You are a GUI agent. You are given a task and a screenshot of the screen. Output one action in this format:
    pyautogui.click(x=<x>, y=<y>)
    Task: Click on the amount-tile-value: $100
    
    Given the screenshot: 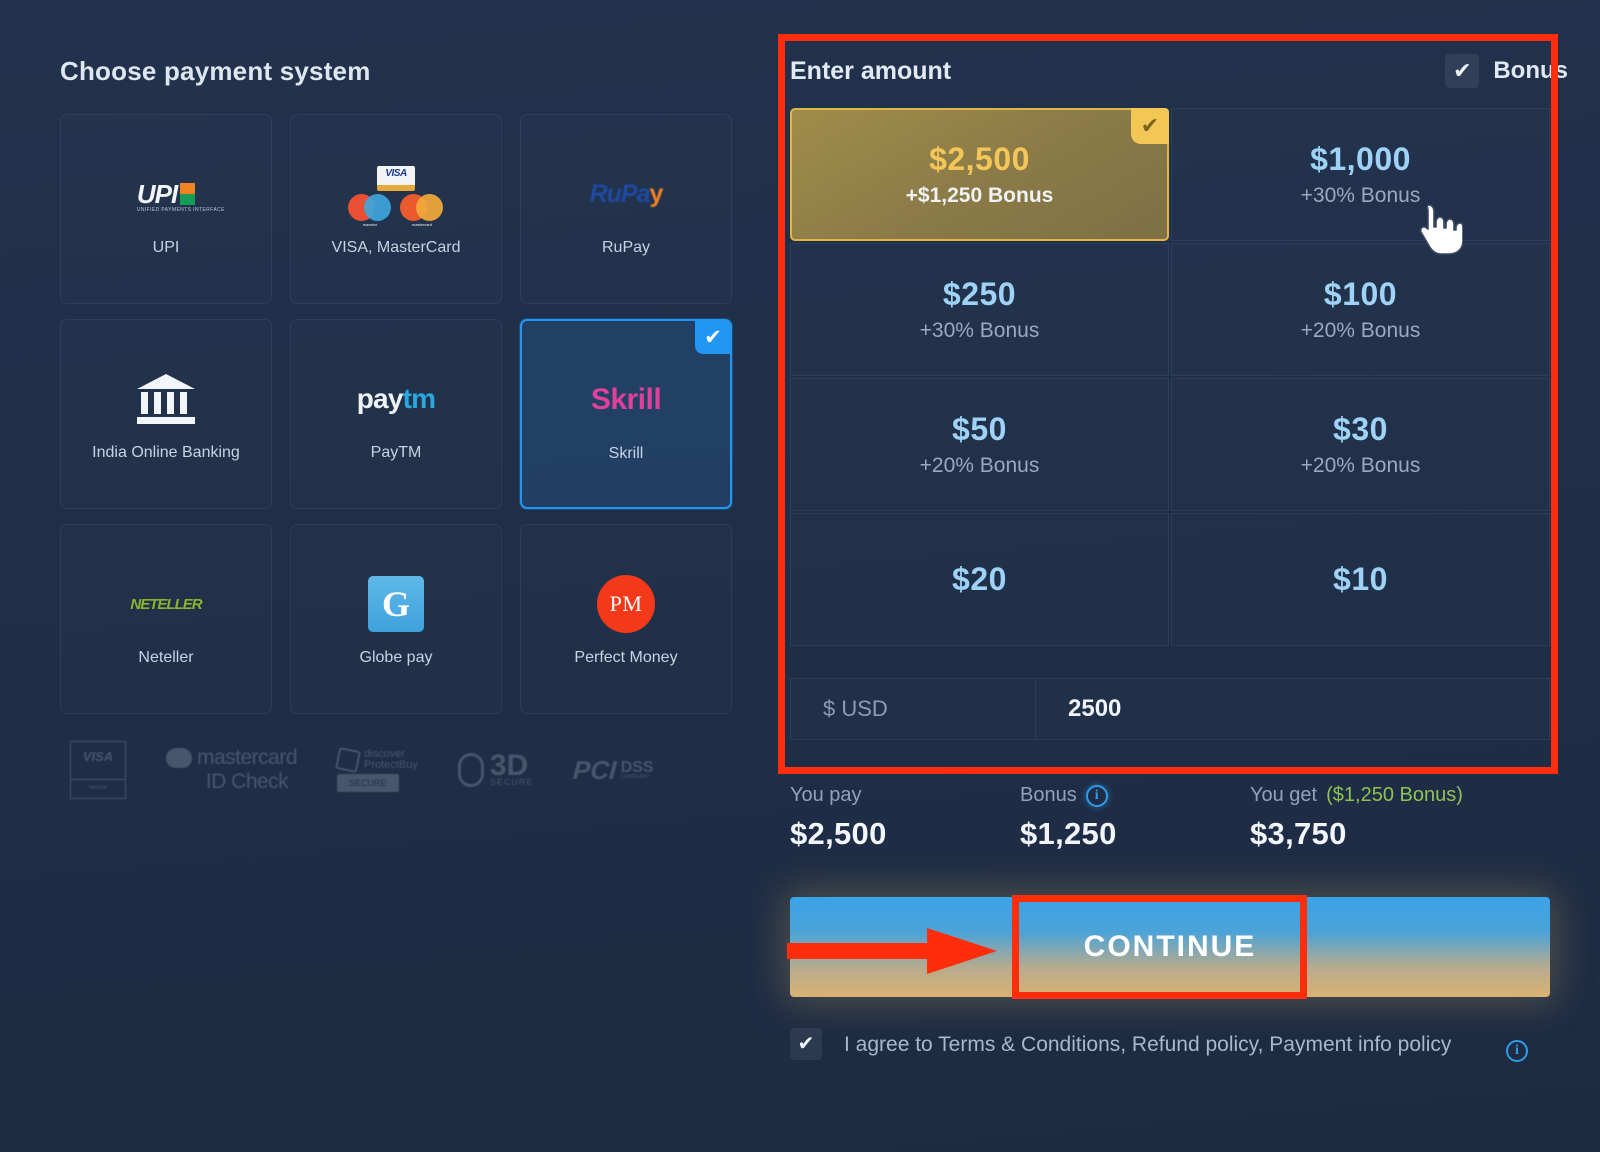 What is the action you would take?
    pyautogui.click(x=1360, y=294)
    